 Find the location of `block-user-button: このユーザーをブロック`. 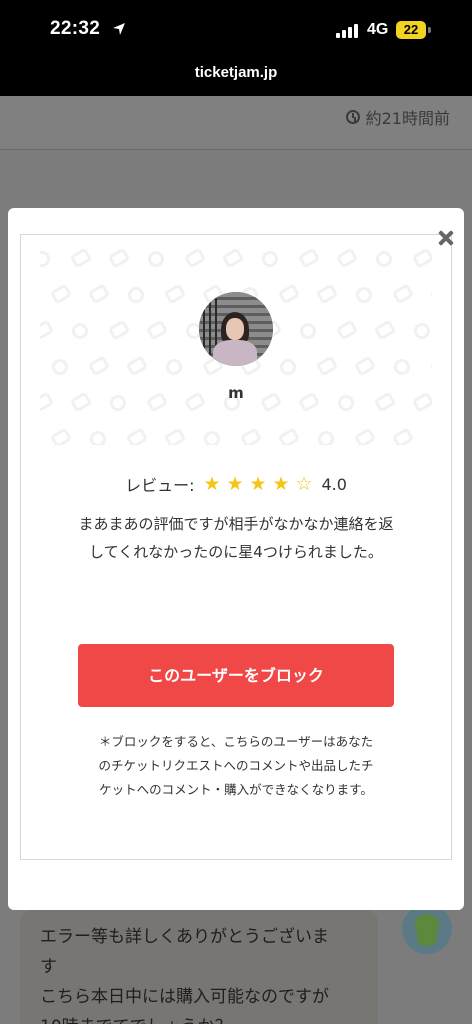

block-user-button: このユーザーをブロック is located at coordinates (236, 675).